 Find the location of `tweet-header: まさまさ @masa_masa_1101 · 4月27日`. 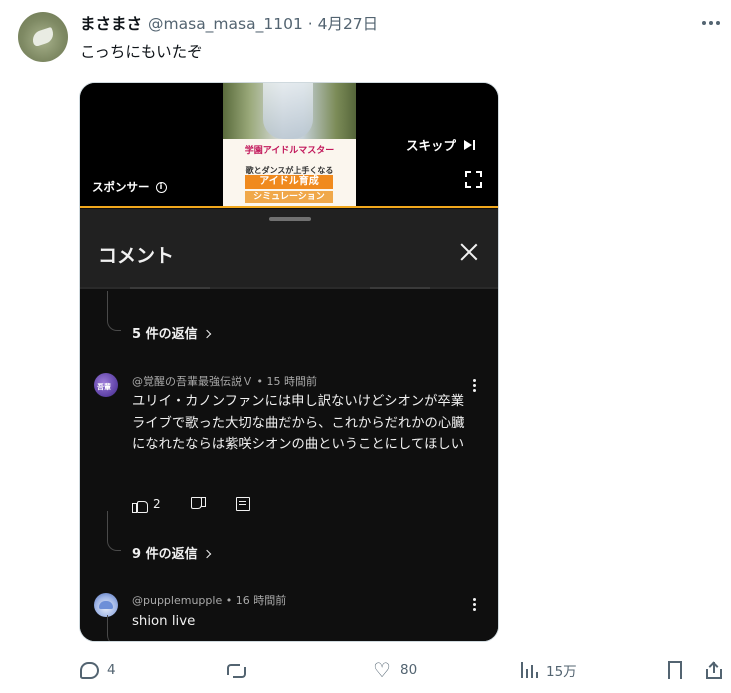

tweet-header: まさまさ @masa_masa_1101 · 4月27日 is located at coordinates (229, 23).